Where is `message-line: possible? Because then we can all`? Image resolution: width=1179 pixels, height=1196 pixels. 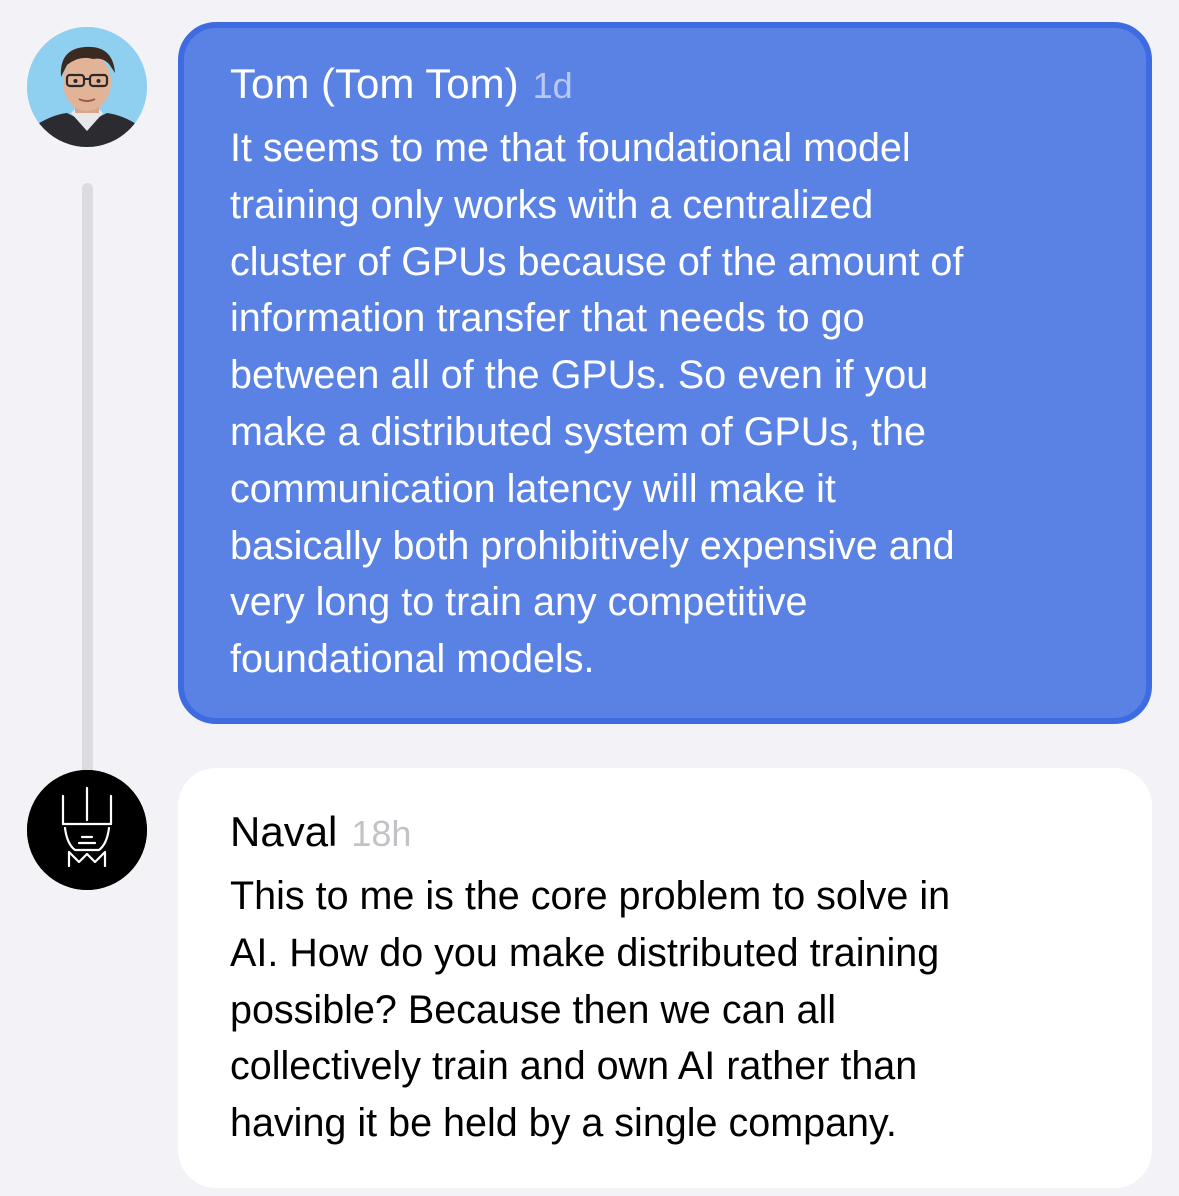
message-line: possible? Because then we can all is located at coordinates (533, 1009).